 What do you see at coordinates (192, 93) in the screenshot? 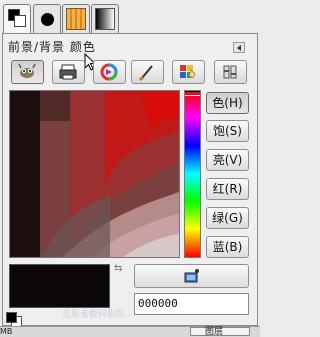
I see `hue-slider-marker` at bounding box center [192, 93].